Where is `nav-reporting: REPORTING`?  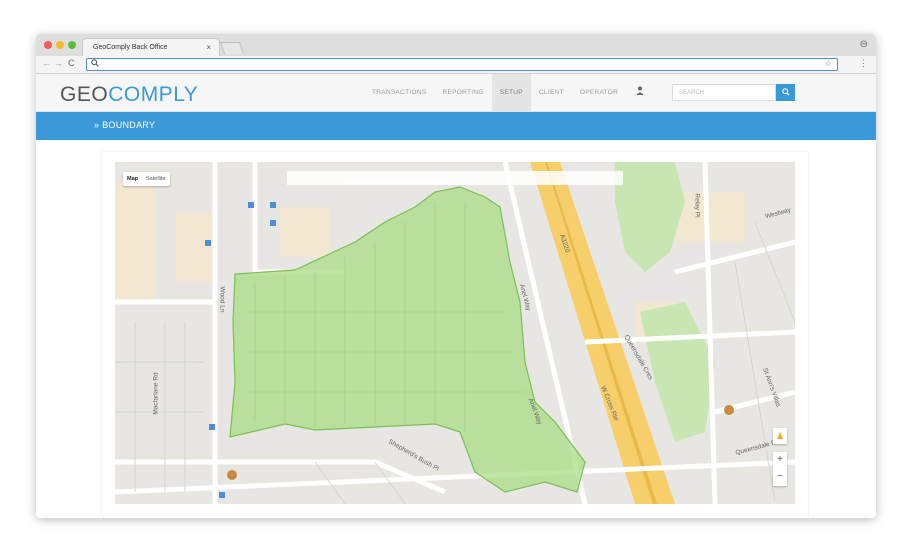 nav-reporting: REPORTING is located at coordinates (463, 93).